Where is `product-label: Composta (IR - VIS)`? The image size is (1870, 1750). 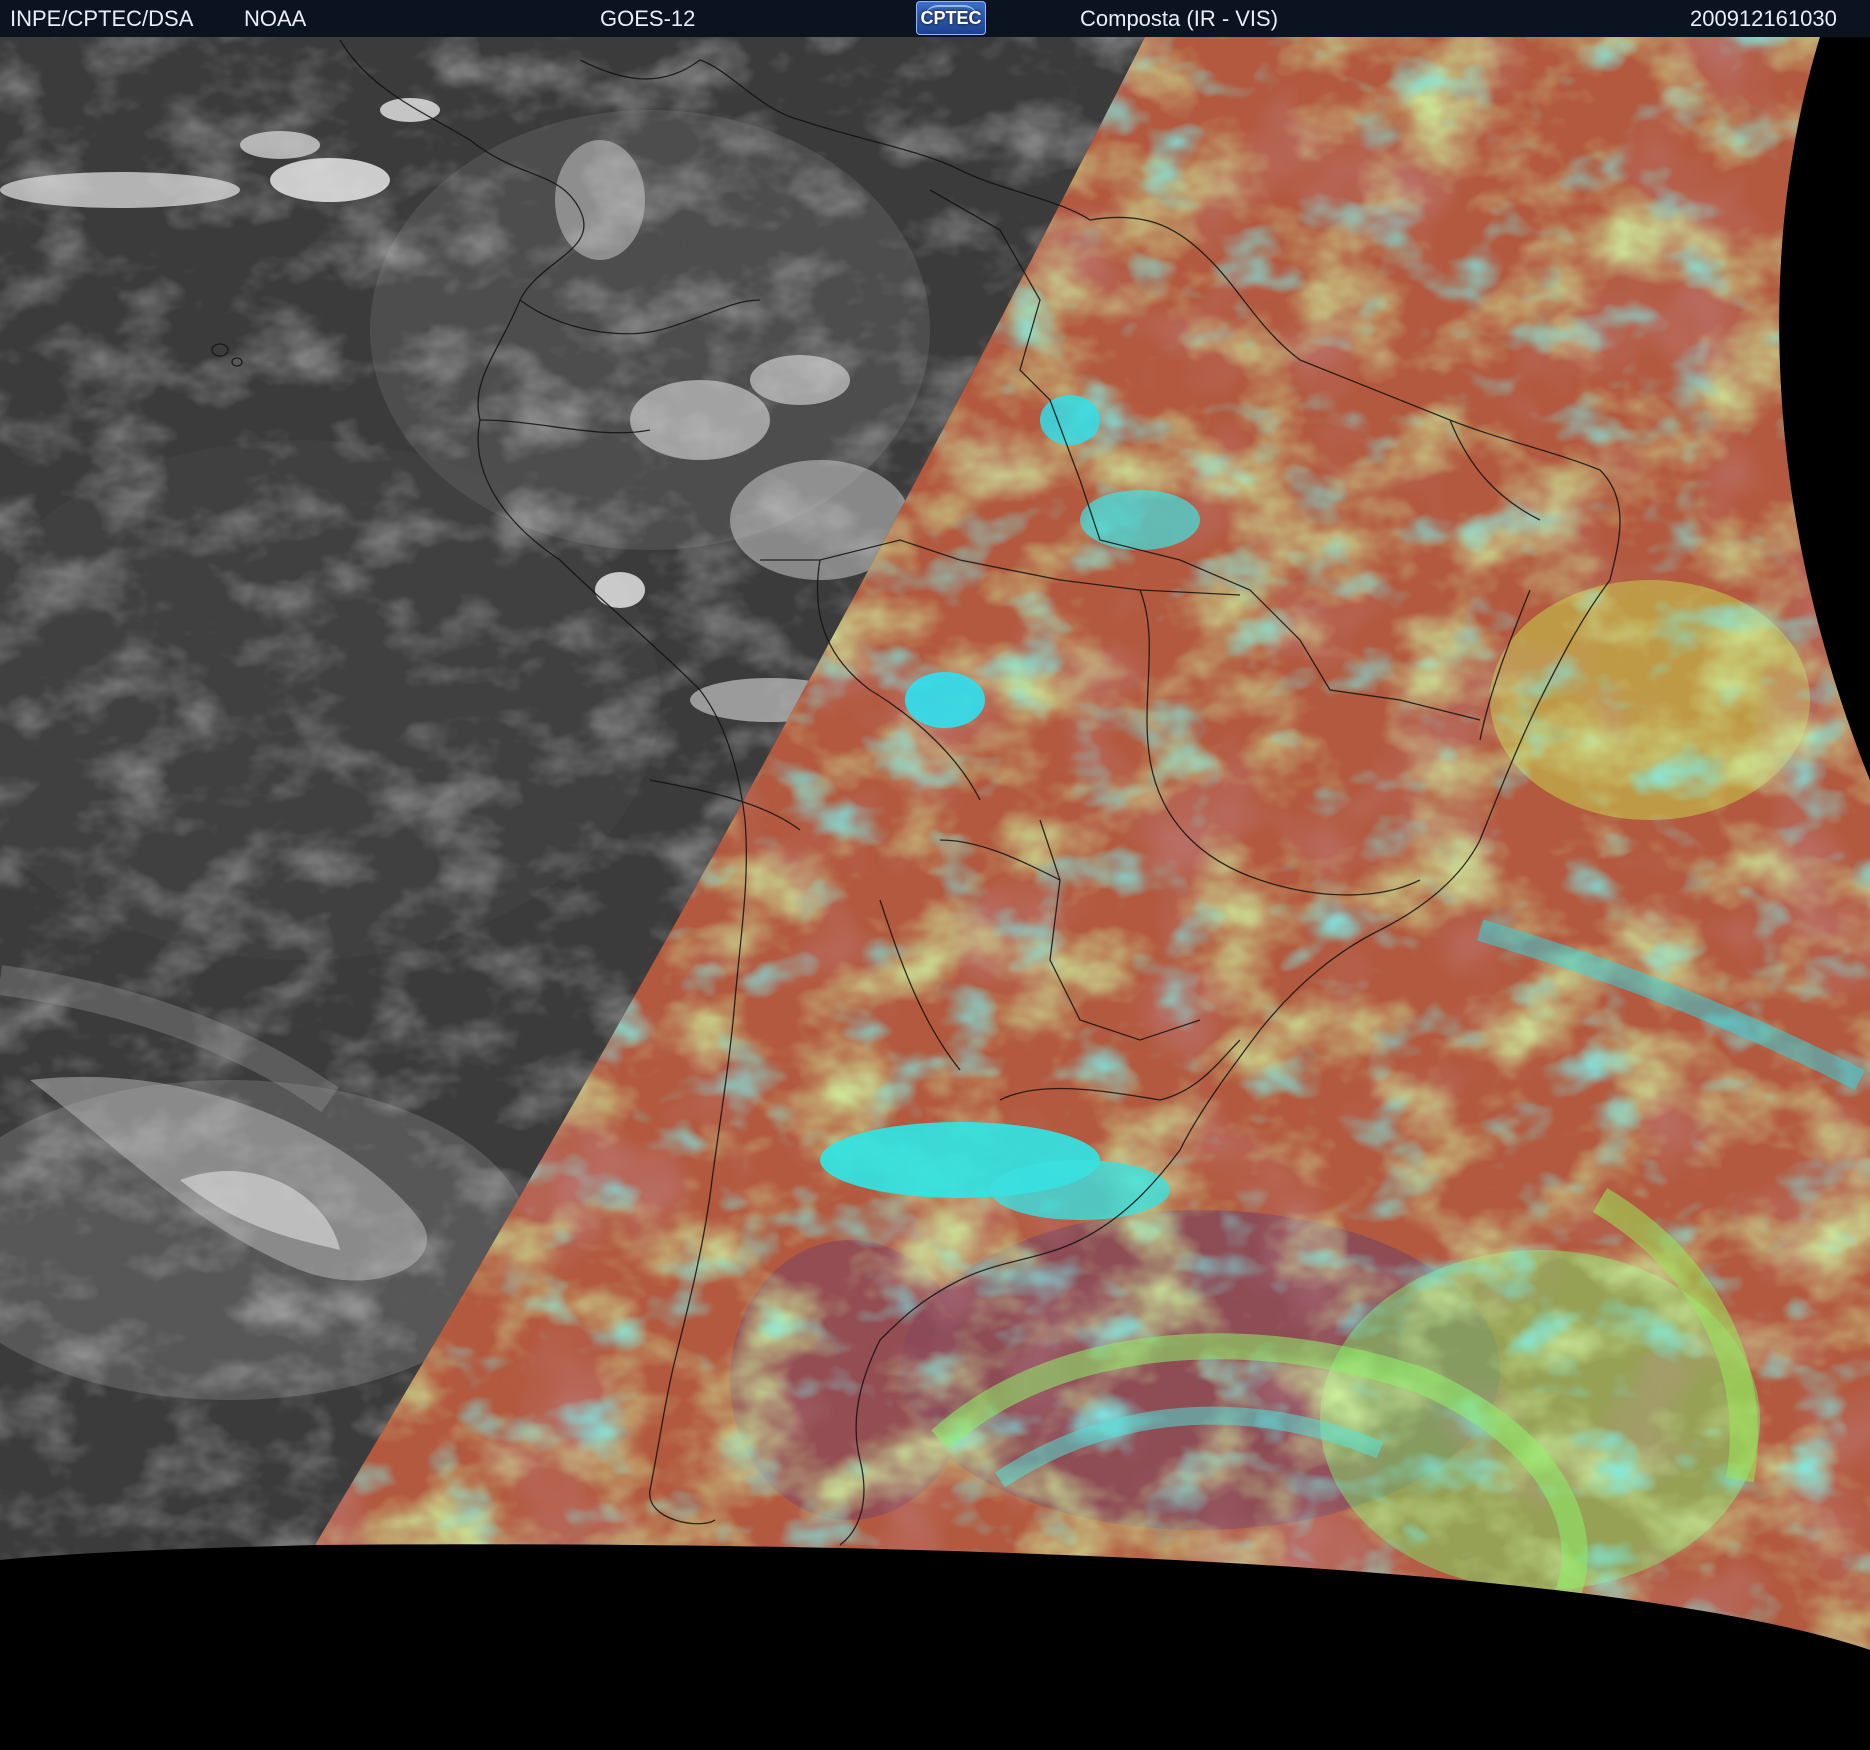 product-label: Composta (IR - VIS) is located at coordinates (1179, 18).